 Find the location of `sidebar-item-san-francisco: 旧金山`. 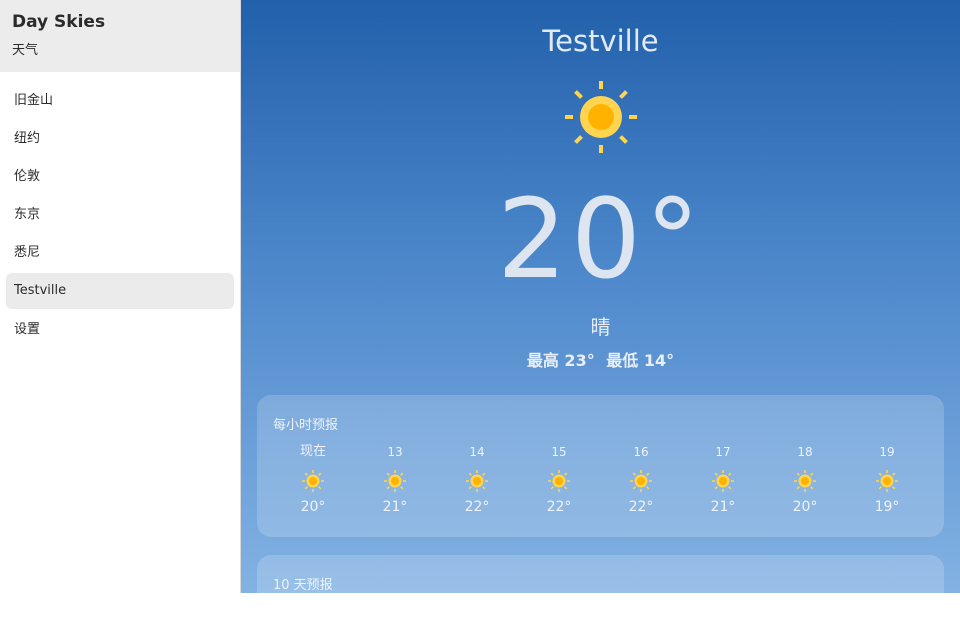

sidebar-item-san-francisco: 旧金山 is located at coordinates (120, 101).